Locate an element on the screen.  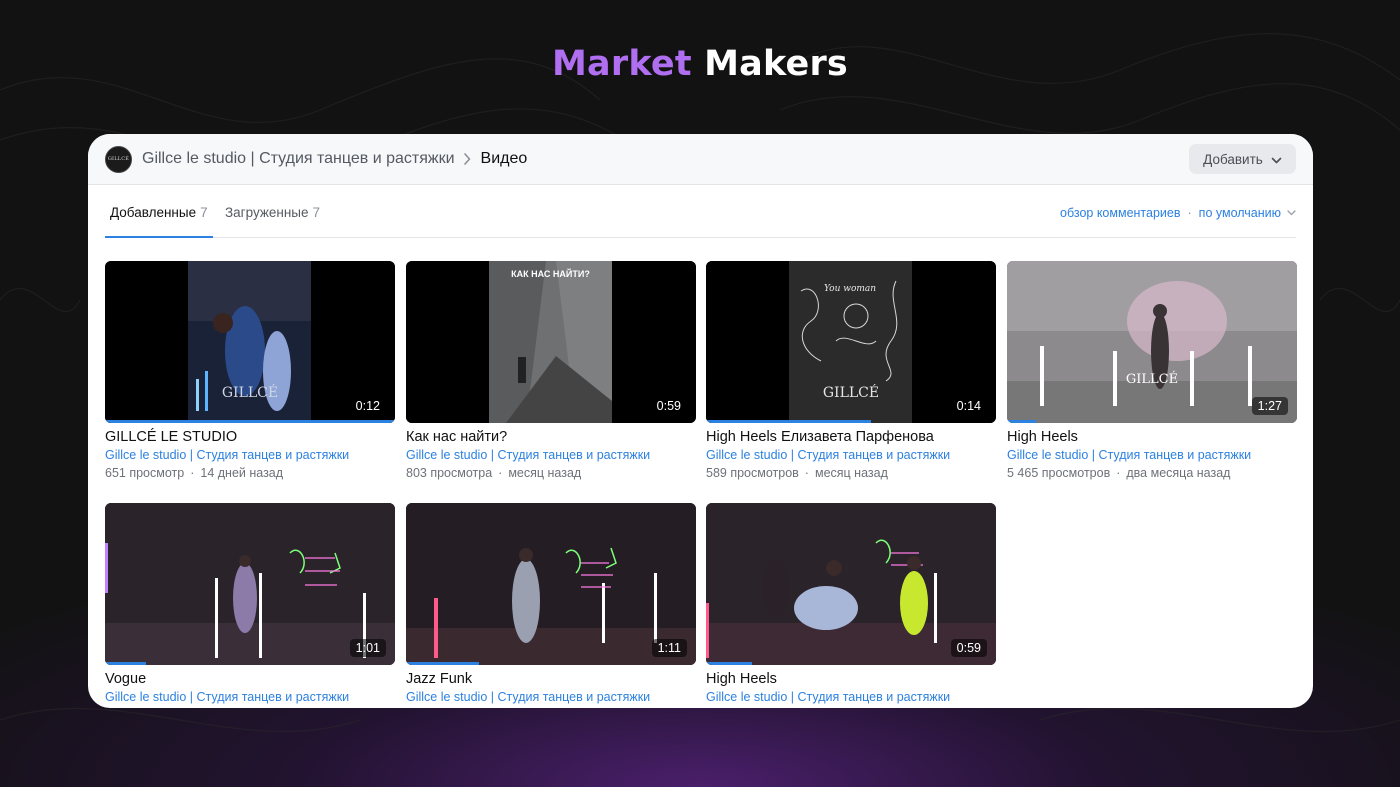
breadcrumb-current: Видео is located at coordinates (504, 158).